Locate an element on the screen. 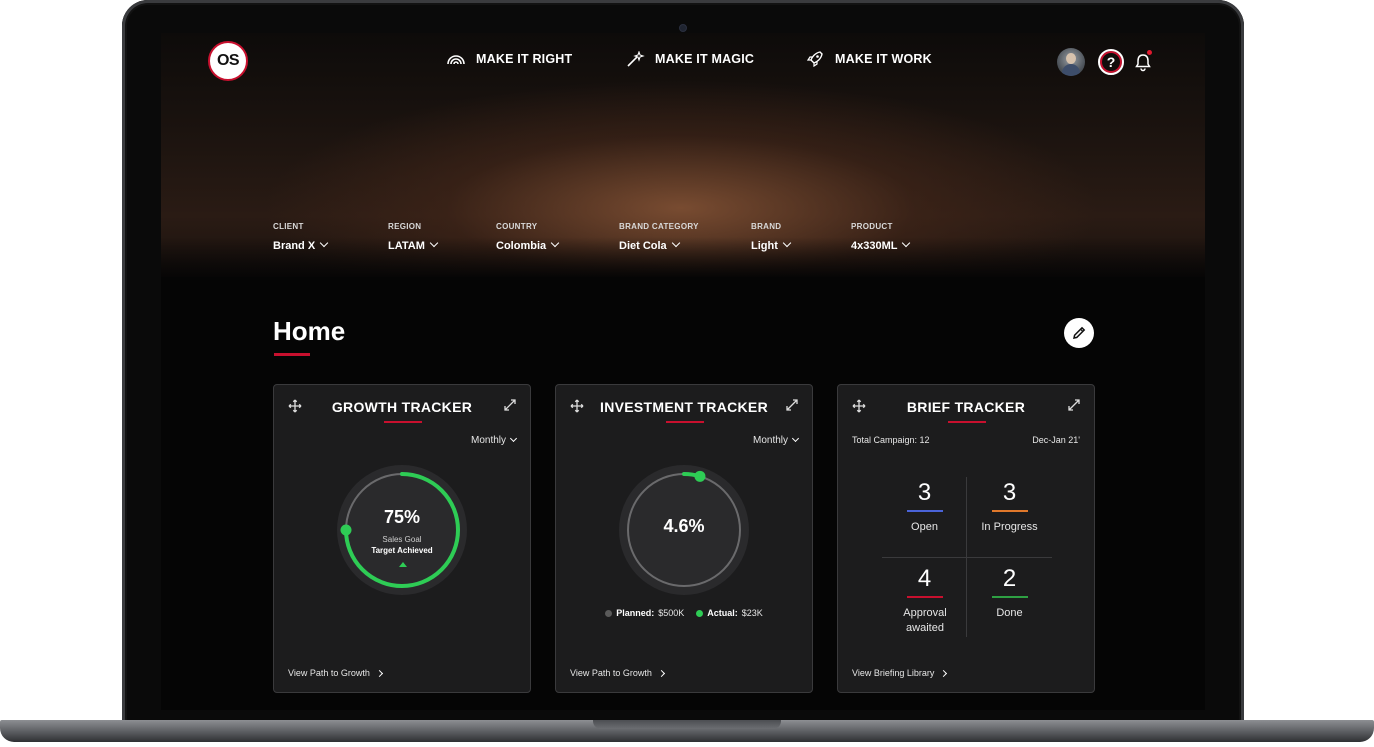 The width and height of the screenshot is (1374, 747). gauge-subtitle: Sales Goal is located at coordinates (402, 539).